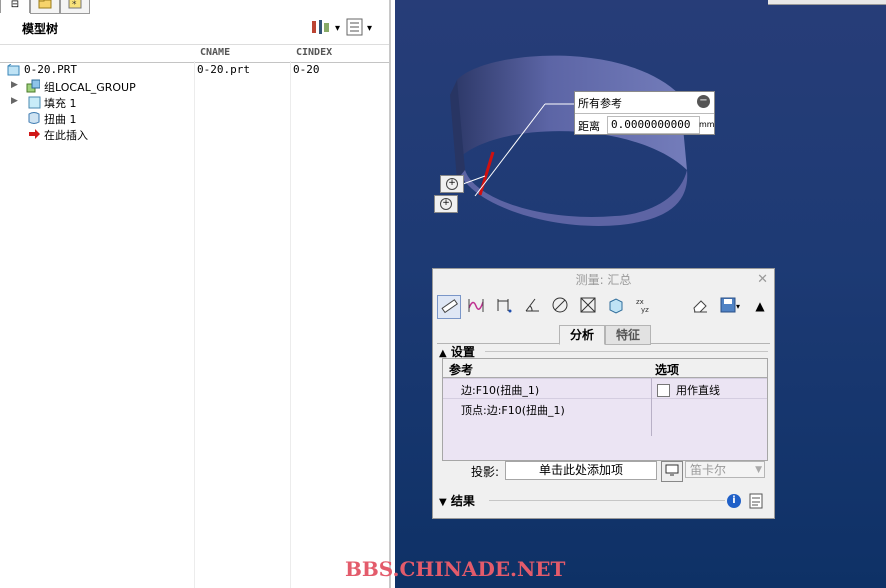 This screenshot has height=588, width=886. Describe the element at coordinates (13, 70) in the screenshot. I see `part-icon` at that location.